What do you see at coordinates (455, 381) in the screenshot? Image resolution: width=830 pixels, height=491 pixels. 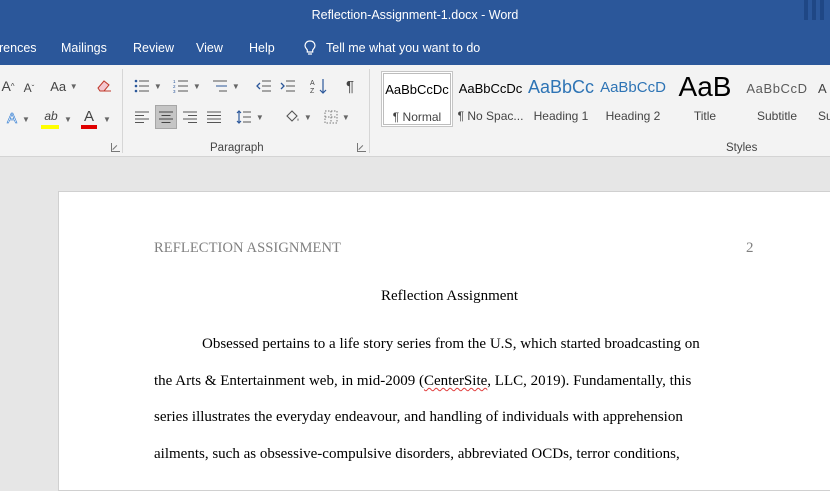 I see `spelling-error: CenterSite` at bounding box center [455, 381].